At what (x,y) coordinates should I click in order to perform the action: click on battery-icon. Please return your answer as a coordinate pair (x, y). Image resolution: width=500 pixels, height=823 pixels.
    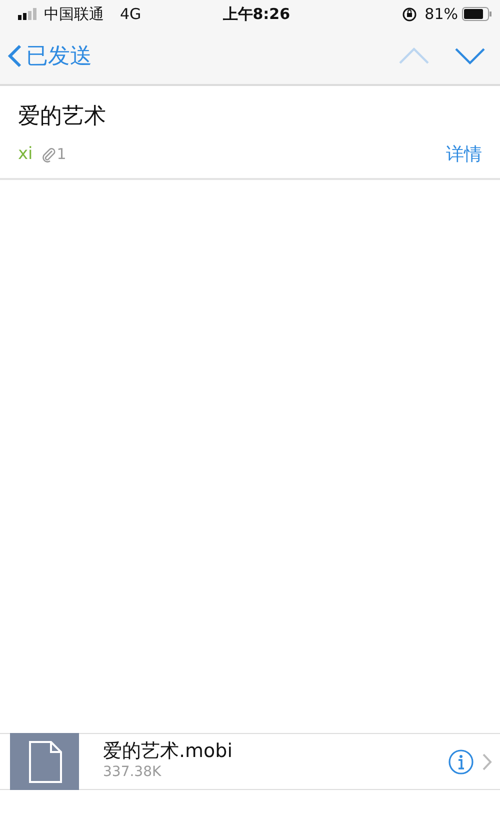
    Looking at the image, I should click on (477, 14).